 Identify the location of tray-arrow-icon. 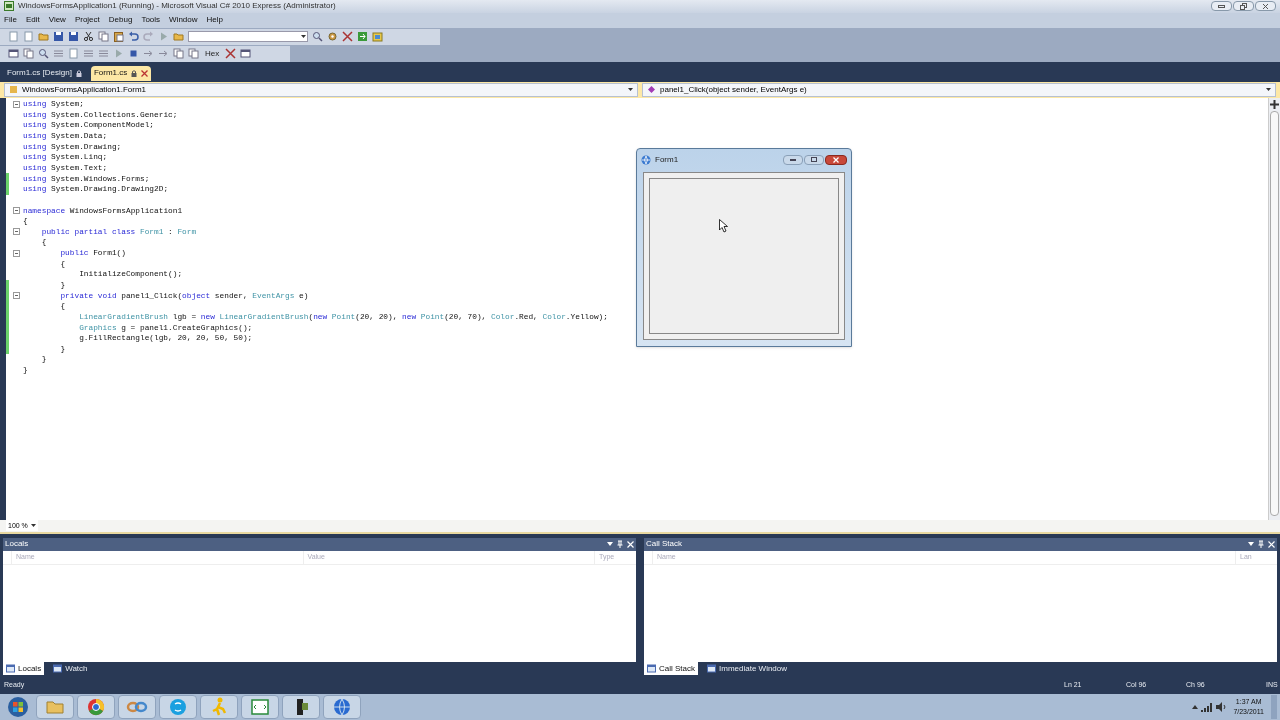
(1195, 707).